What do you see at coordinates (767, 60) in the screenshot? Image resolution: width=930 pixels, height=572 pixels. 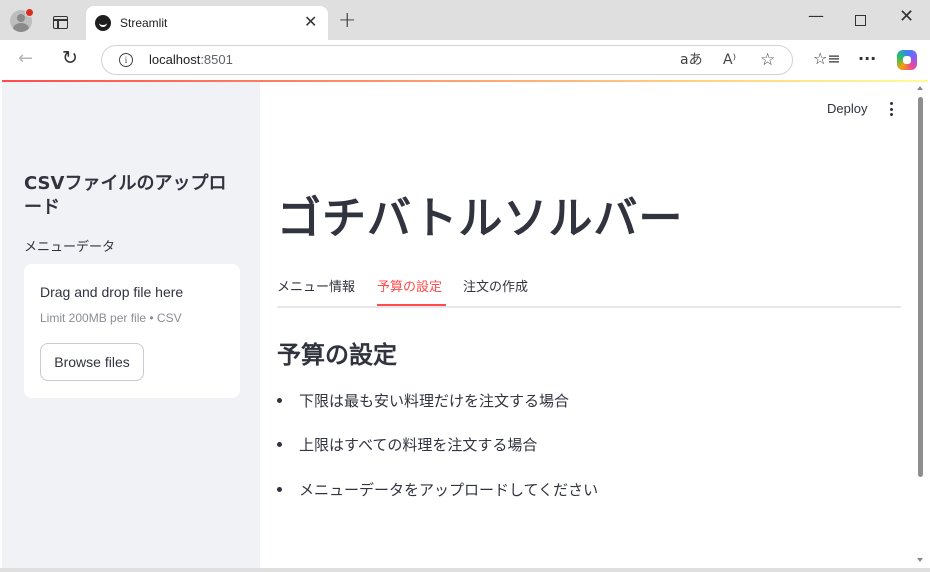 I see `favorite-star-icon: ☆` at bounding box center [767, 60].